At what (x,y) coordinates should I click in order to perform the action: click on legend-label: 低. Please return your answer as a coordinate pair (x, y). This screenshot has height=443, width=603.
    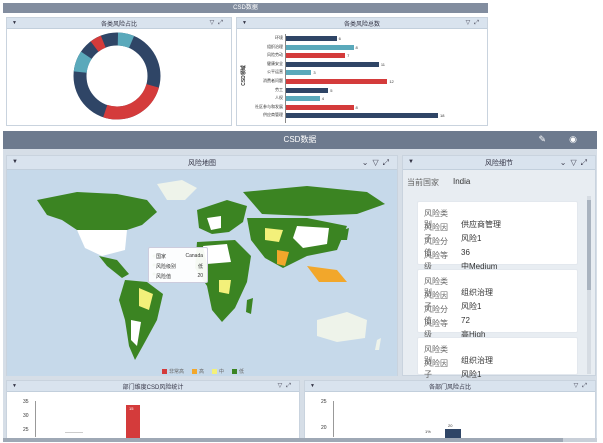
    Looking at the image, I should click on (242, 372).